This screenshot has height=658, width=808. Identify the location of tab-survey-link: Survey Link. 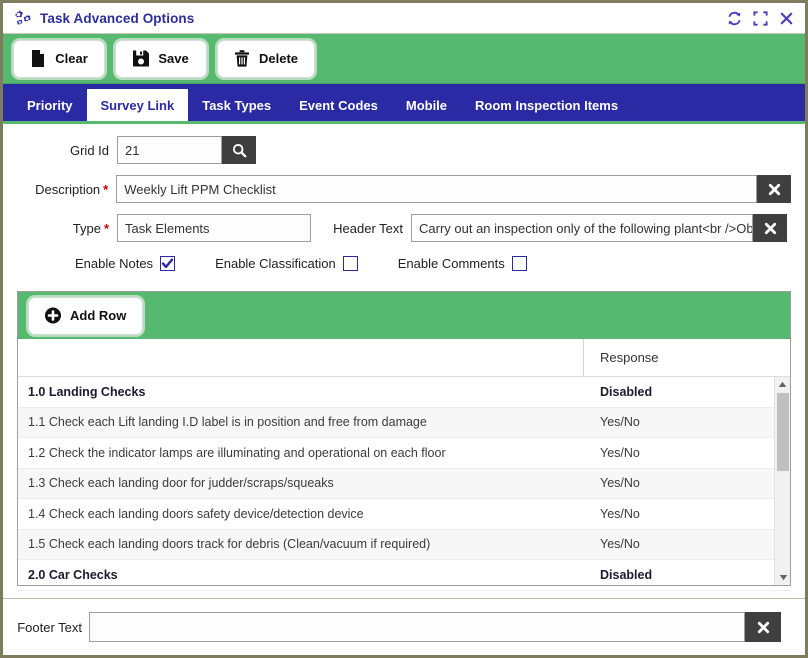
(137, 105).